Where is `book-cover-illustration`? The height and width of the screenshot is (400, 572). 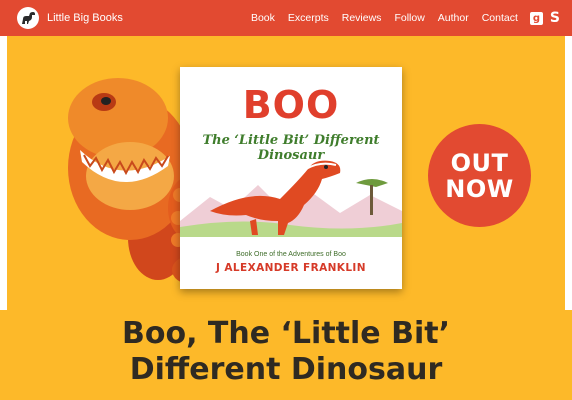 book-cover-illustration is located at coordinates (291, 198).